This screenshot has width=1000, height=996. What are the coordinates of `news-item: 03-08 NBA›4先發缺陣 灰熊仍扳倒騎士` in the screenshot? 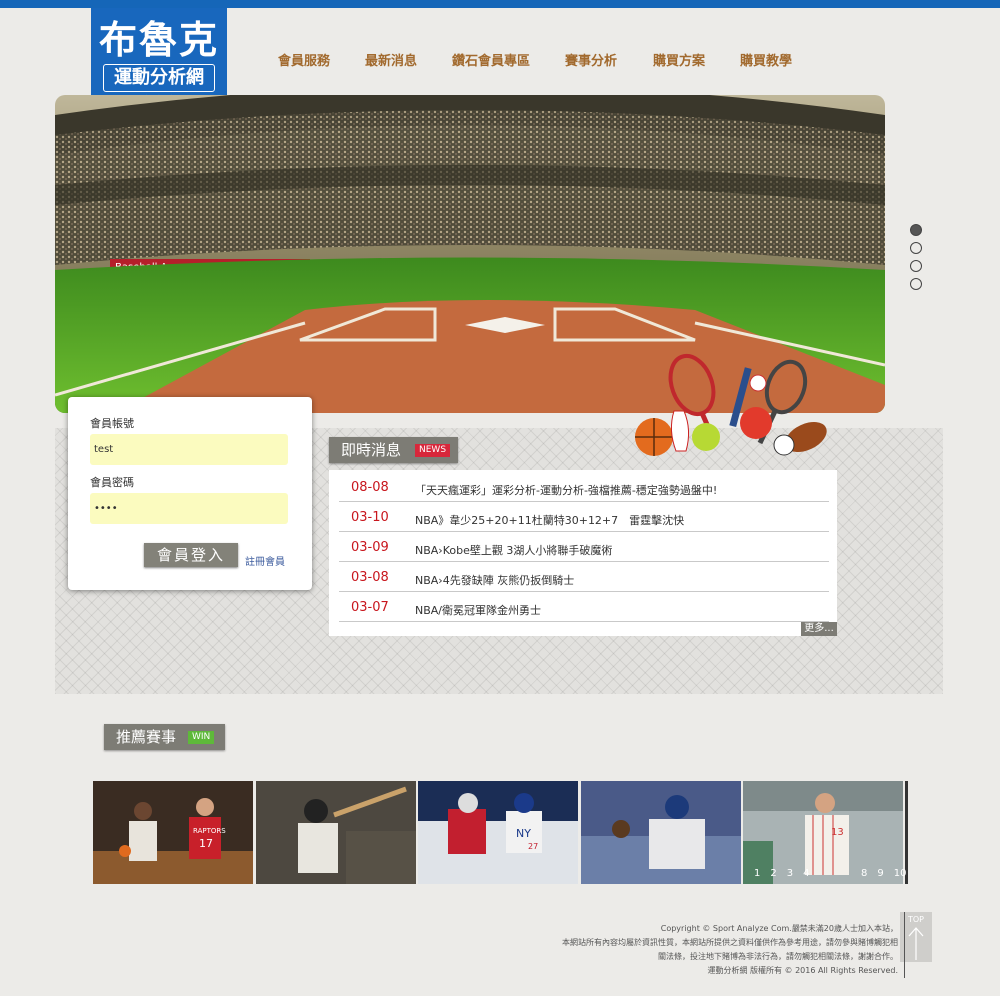 It's located at (584, 577).